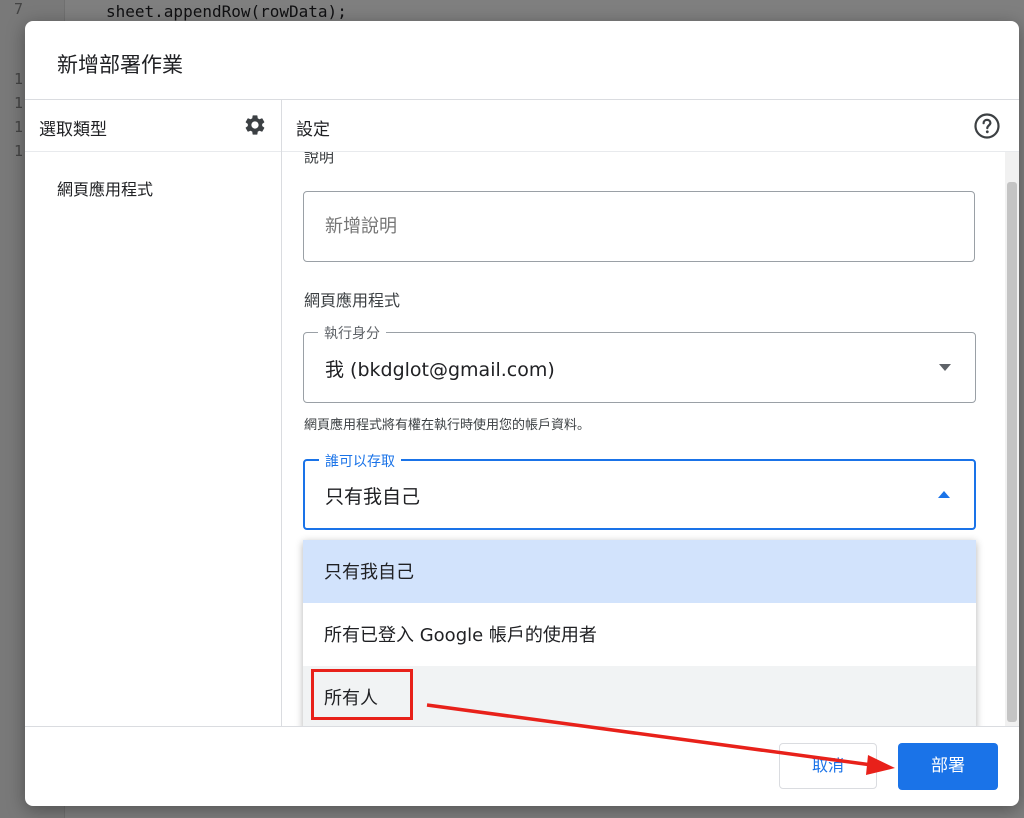  I want to click on dialog-title: 新增部署作業, so click(120, 65).